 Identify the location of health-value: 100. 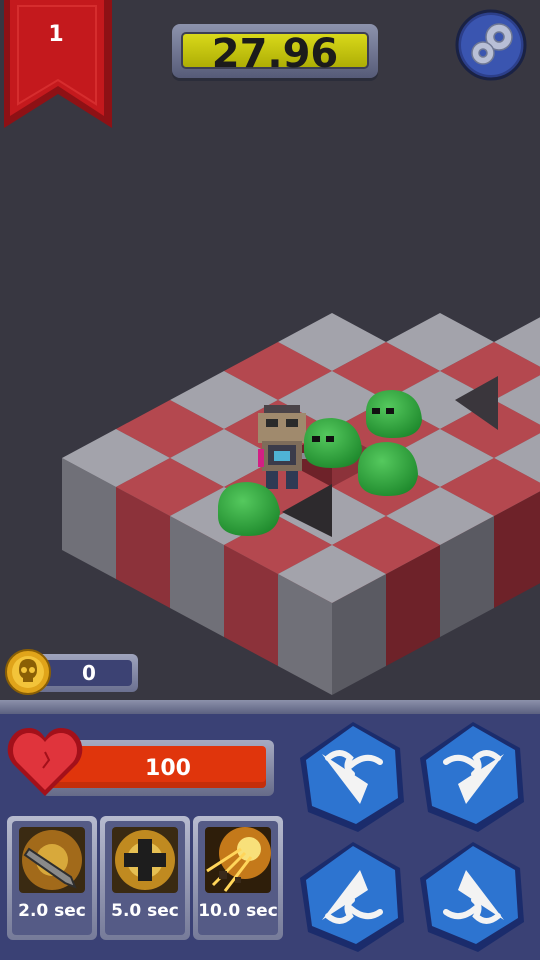
(168, 768).